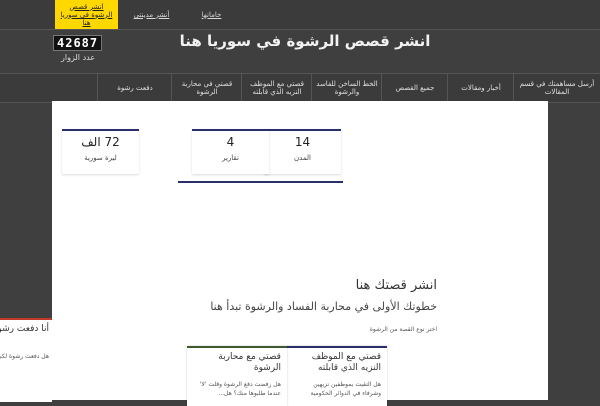 This screenshot has width=600, height=406. Describe the element at coordinates (211, 14) in the screenshot. I see `top-link-third: خاماتها` at that location.